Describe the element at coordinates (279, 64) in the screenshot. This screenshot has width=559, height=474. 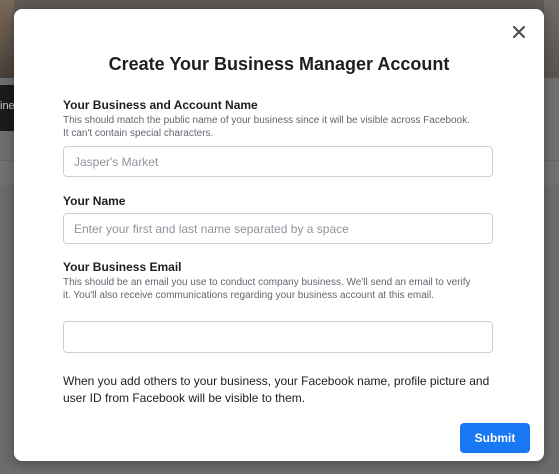
I see `dialog-title: Create Your Business Manager Account` at that location.